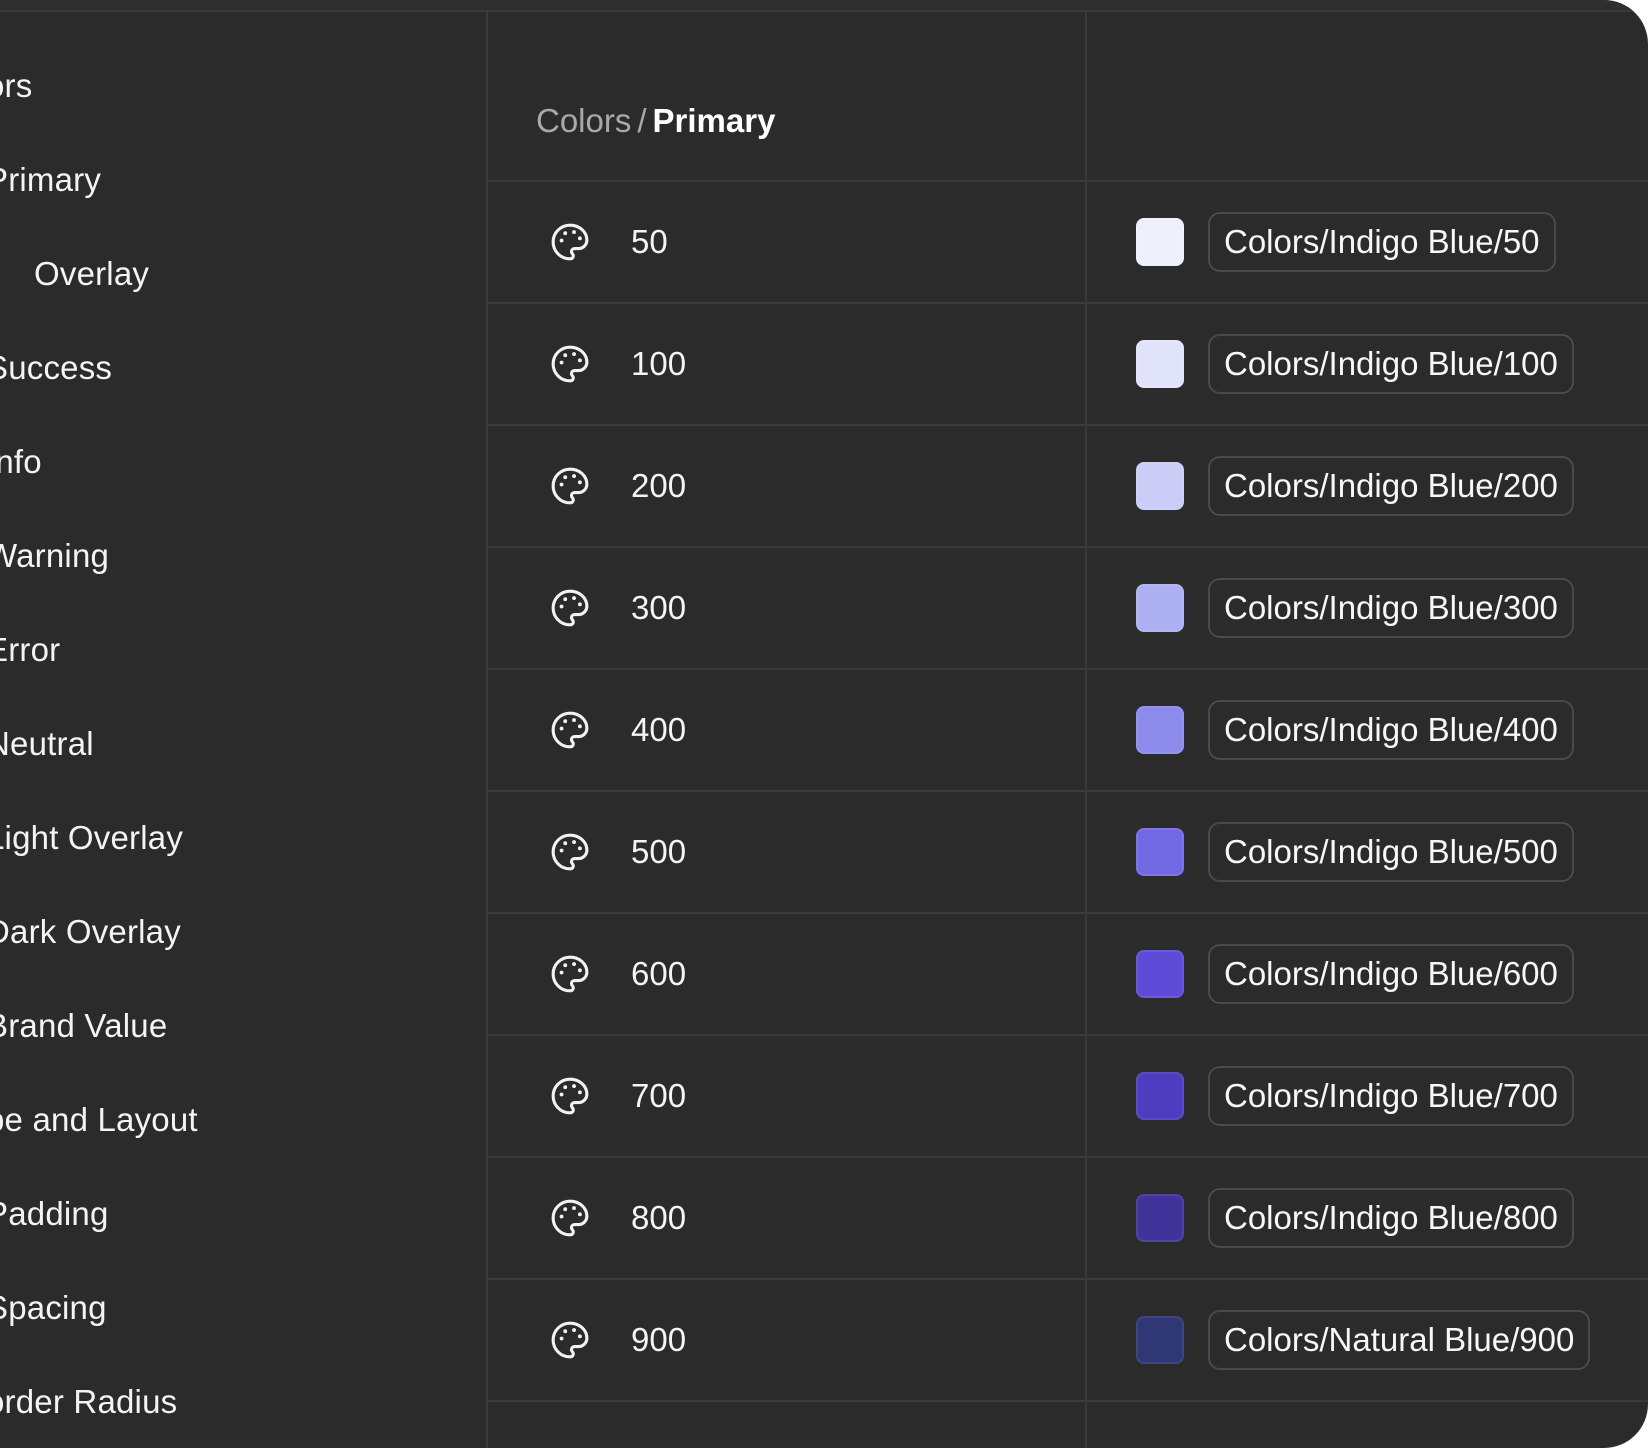 The height and width of the screenshot is (1448, 1648). What do you see at coordinates (1391, 364) in the screenshot?
I see `token-chip: Colors/Indigo Blue/100` at bounding box center [1391, 364].